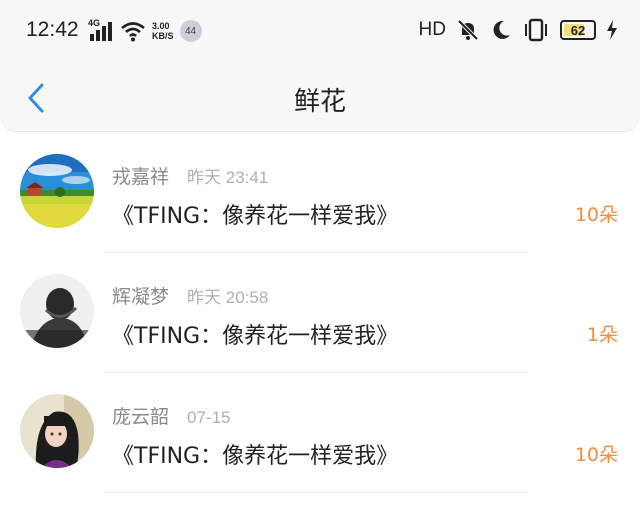 This screenshot has height=509, width=640. Describe the element at coordinates (101, 30) in the screenshot. I see `signal-icon: 4G` at that location.